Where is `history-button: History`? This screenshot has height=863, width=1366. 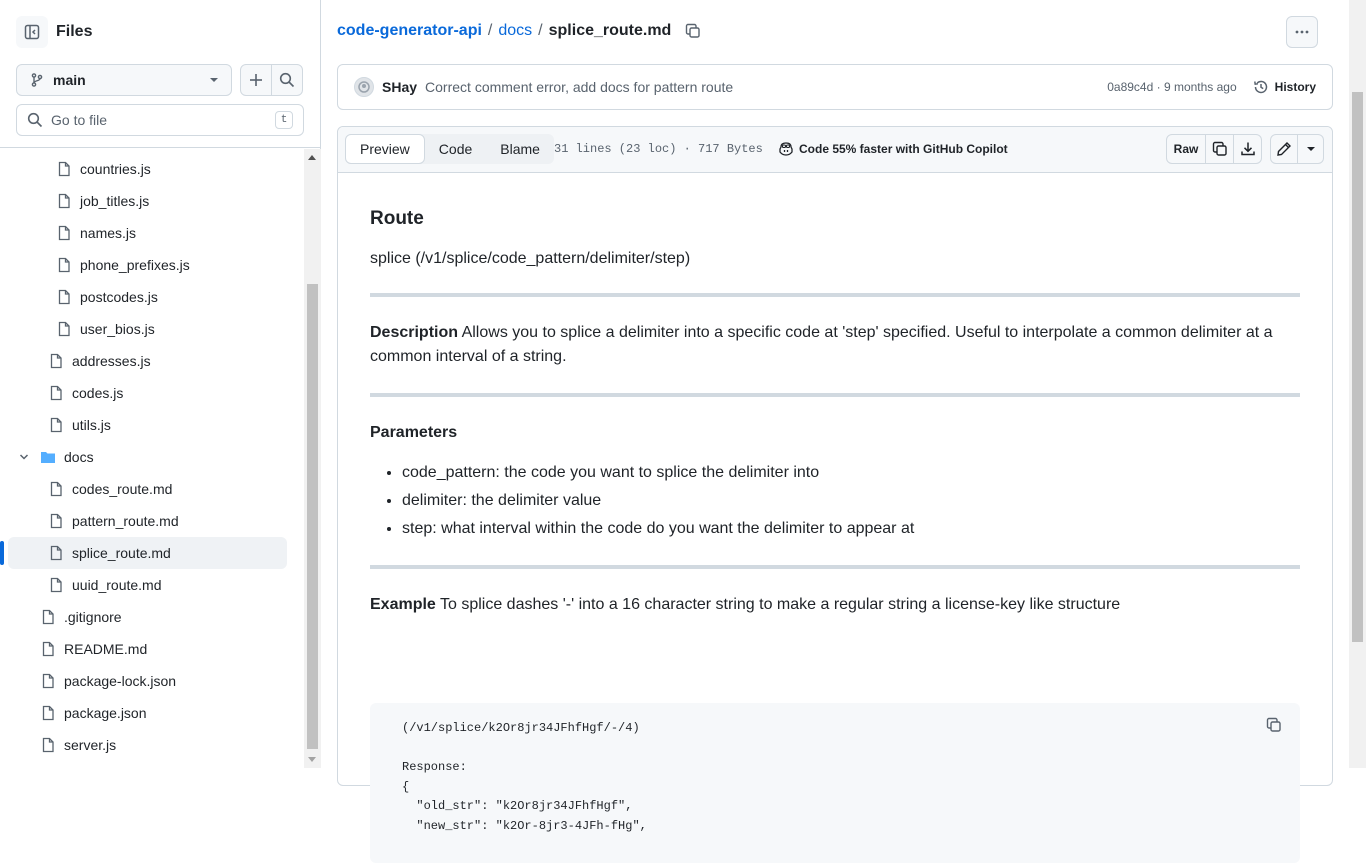
history-button: History is located at coordinates (1284, 87).